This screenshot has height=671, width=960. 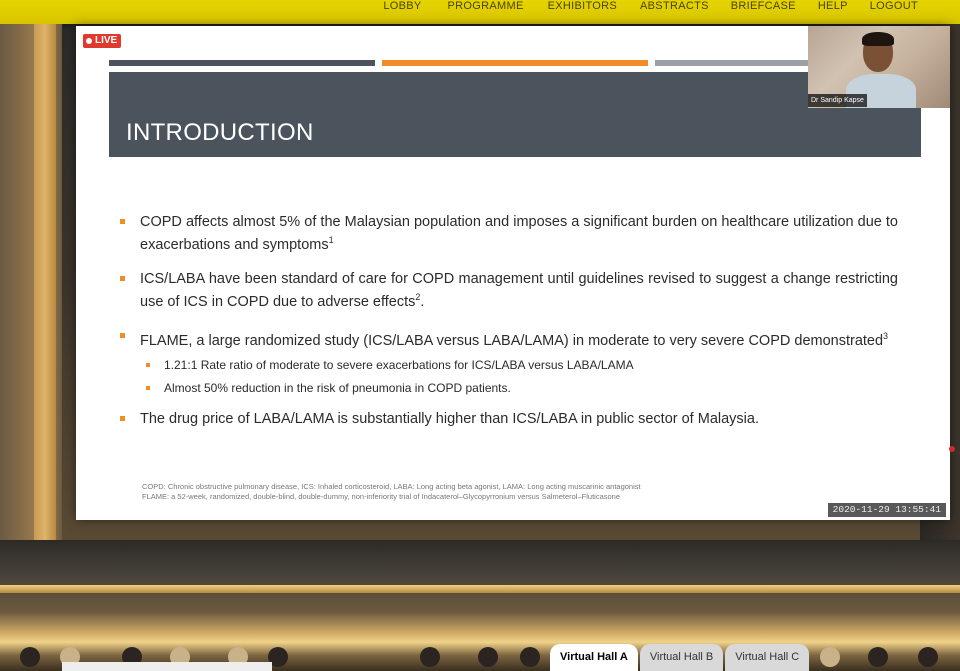 What do you see at coordinates (106, 40) in the screenshot?
I see `live-label: LIVE` at bounding box center [106, 40].